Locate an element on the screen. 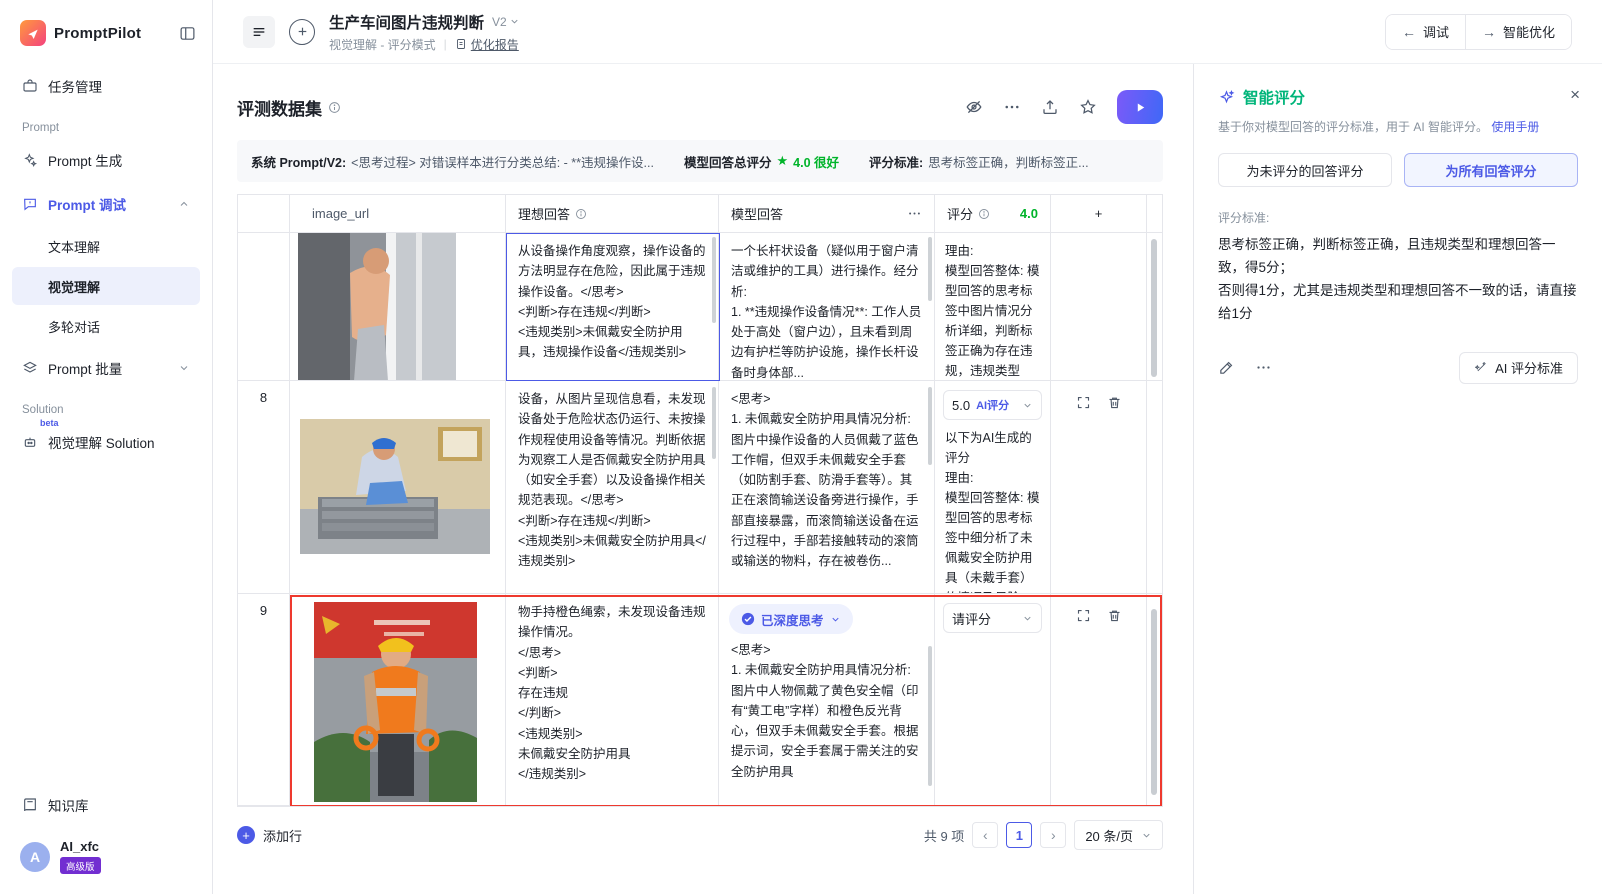  new-task-icon is located at coordinates (302, 31).